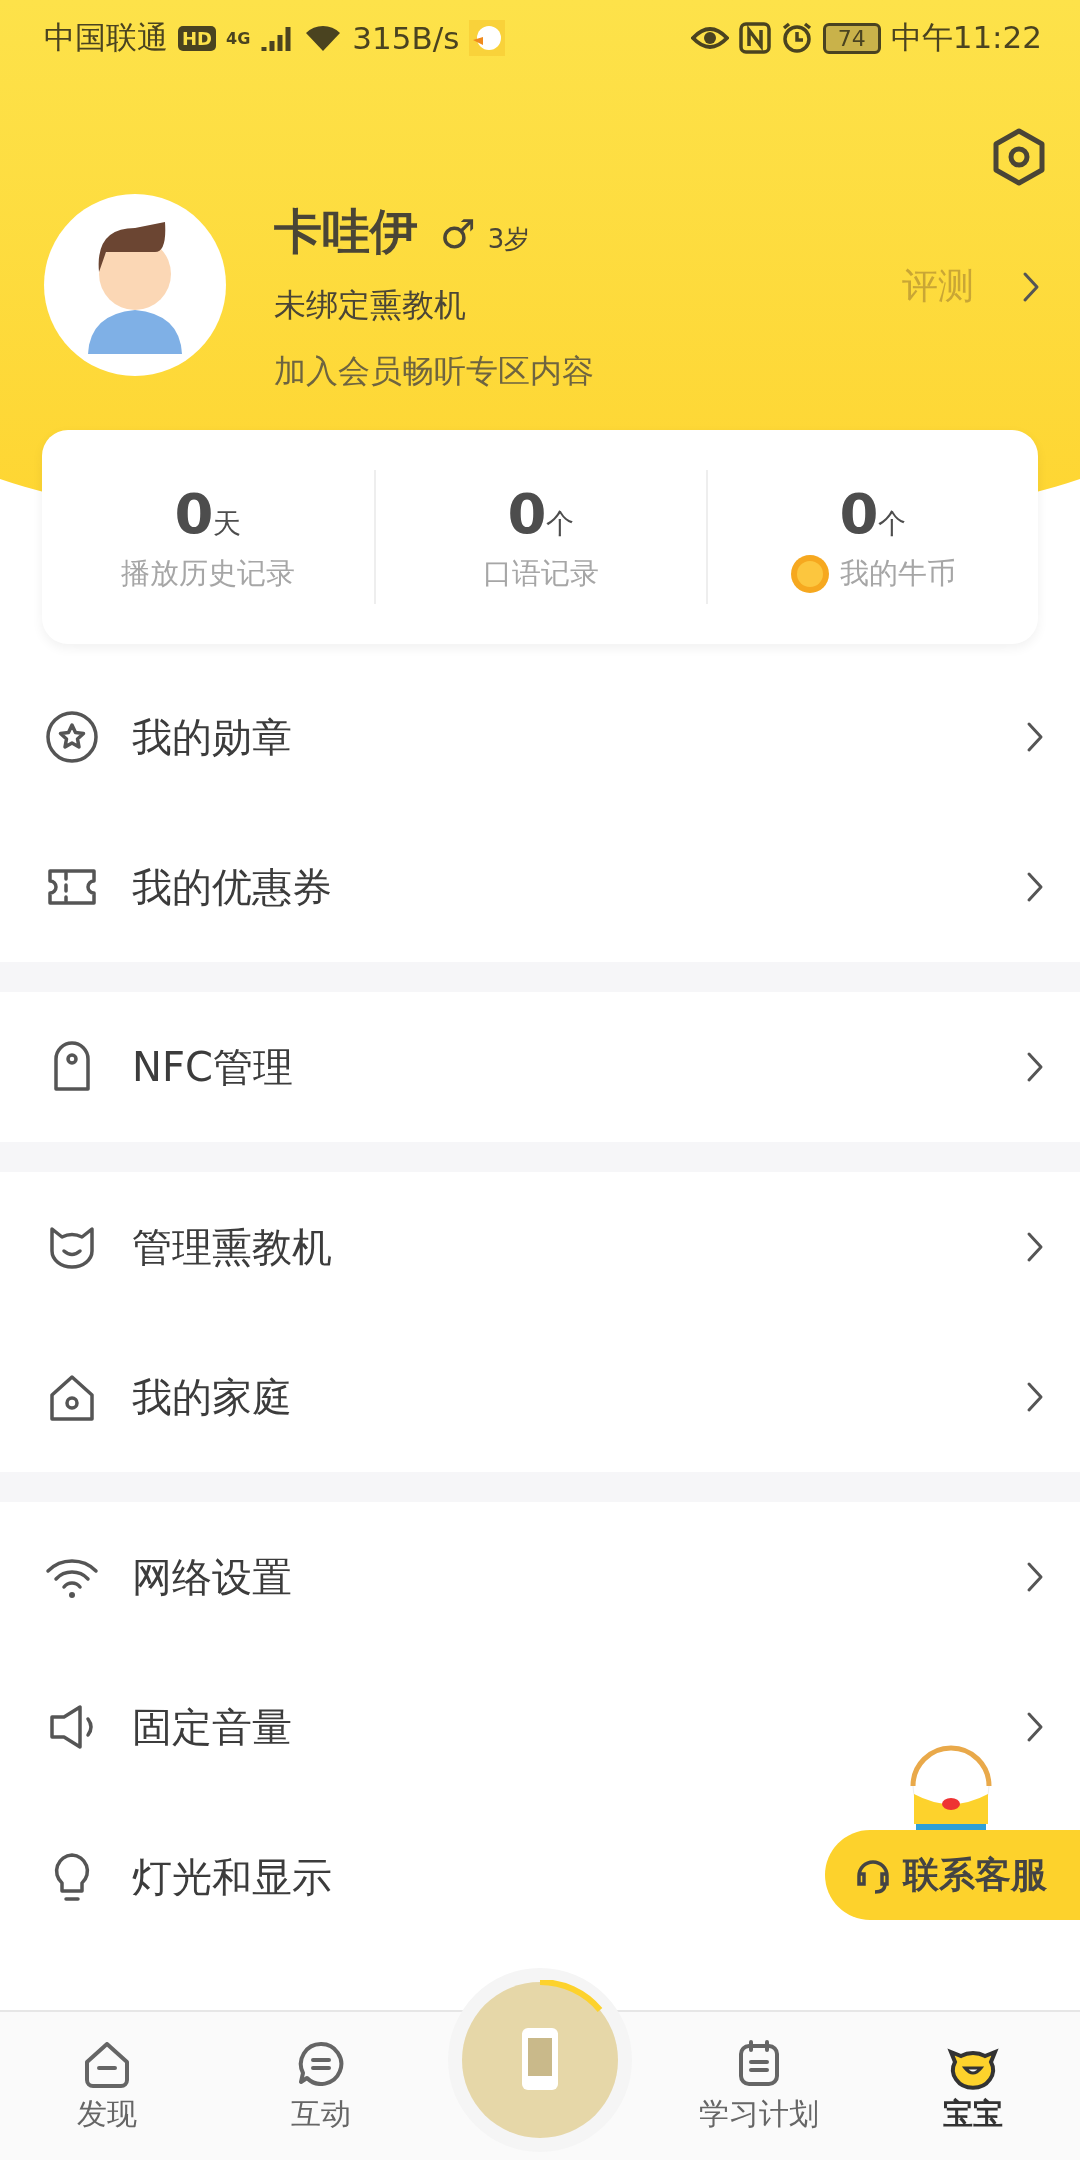 The width and height of the screenshot is (1080, 2160). I want to click on network-speed-text: 315B/s, so click(406, 38).